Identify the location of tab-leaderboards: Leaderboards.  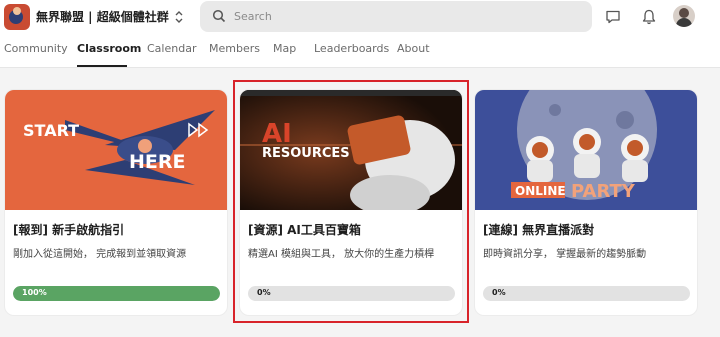
(351, 48).